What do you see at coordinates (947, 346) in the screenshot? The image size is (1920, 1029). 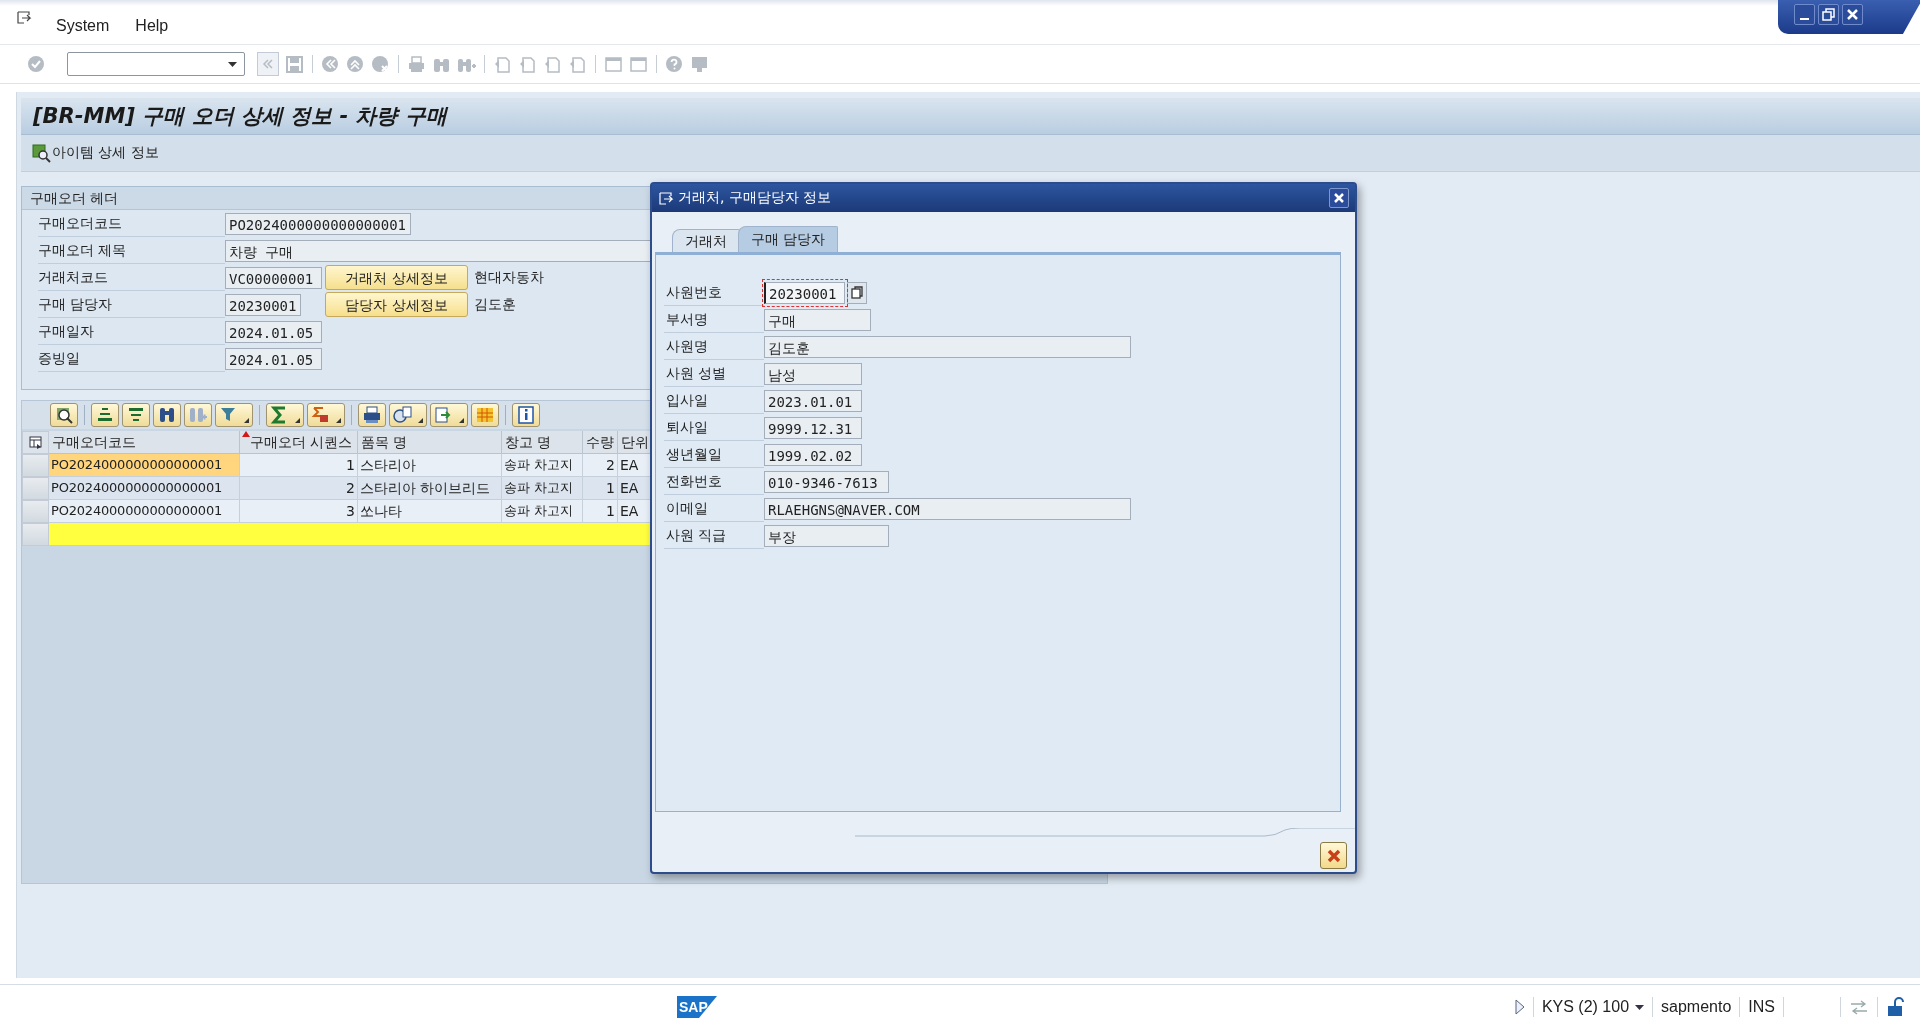 I see `input-field: 김도훈` at bounding box center [947, 346].